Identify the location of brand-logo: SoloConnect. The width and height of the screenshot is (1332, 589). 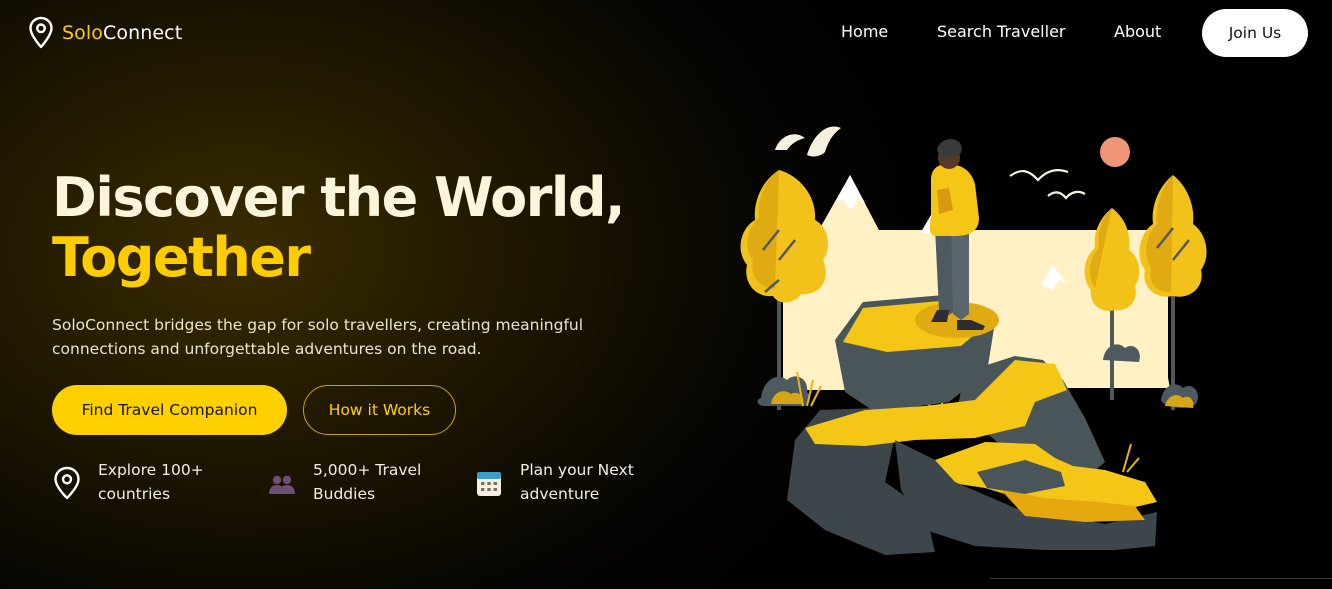
(105, 33).